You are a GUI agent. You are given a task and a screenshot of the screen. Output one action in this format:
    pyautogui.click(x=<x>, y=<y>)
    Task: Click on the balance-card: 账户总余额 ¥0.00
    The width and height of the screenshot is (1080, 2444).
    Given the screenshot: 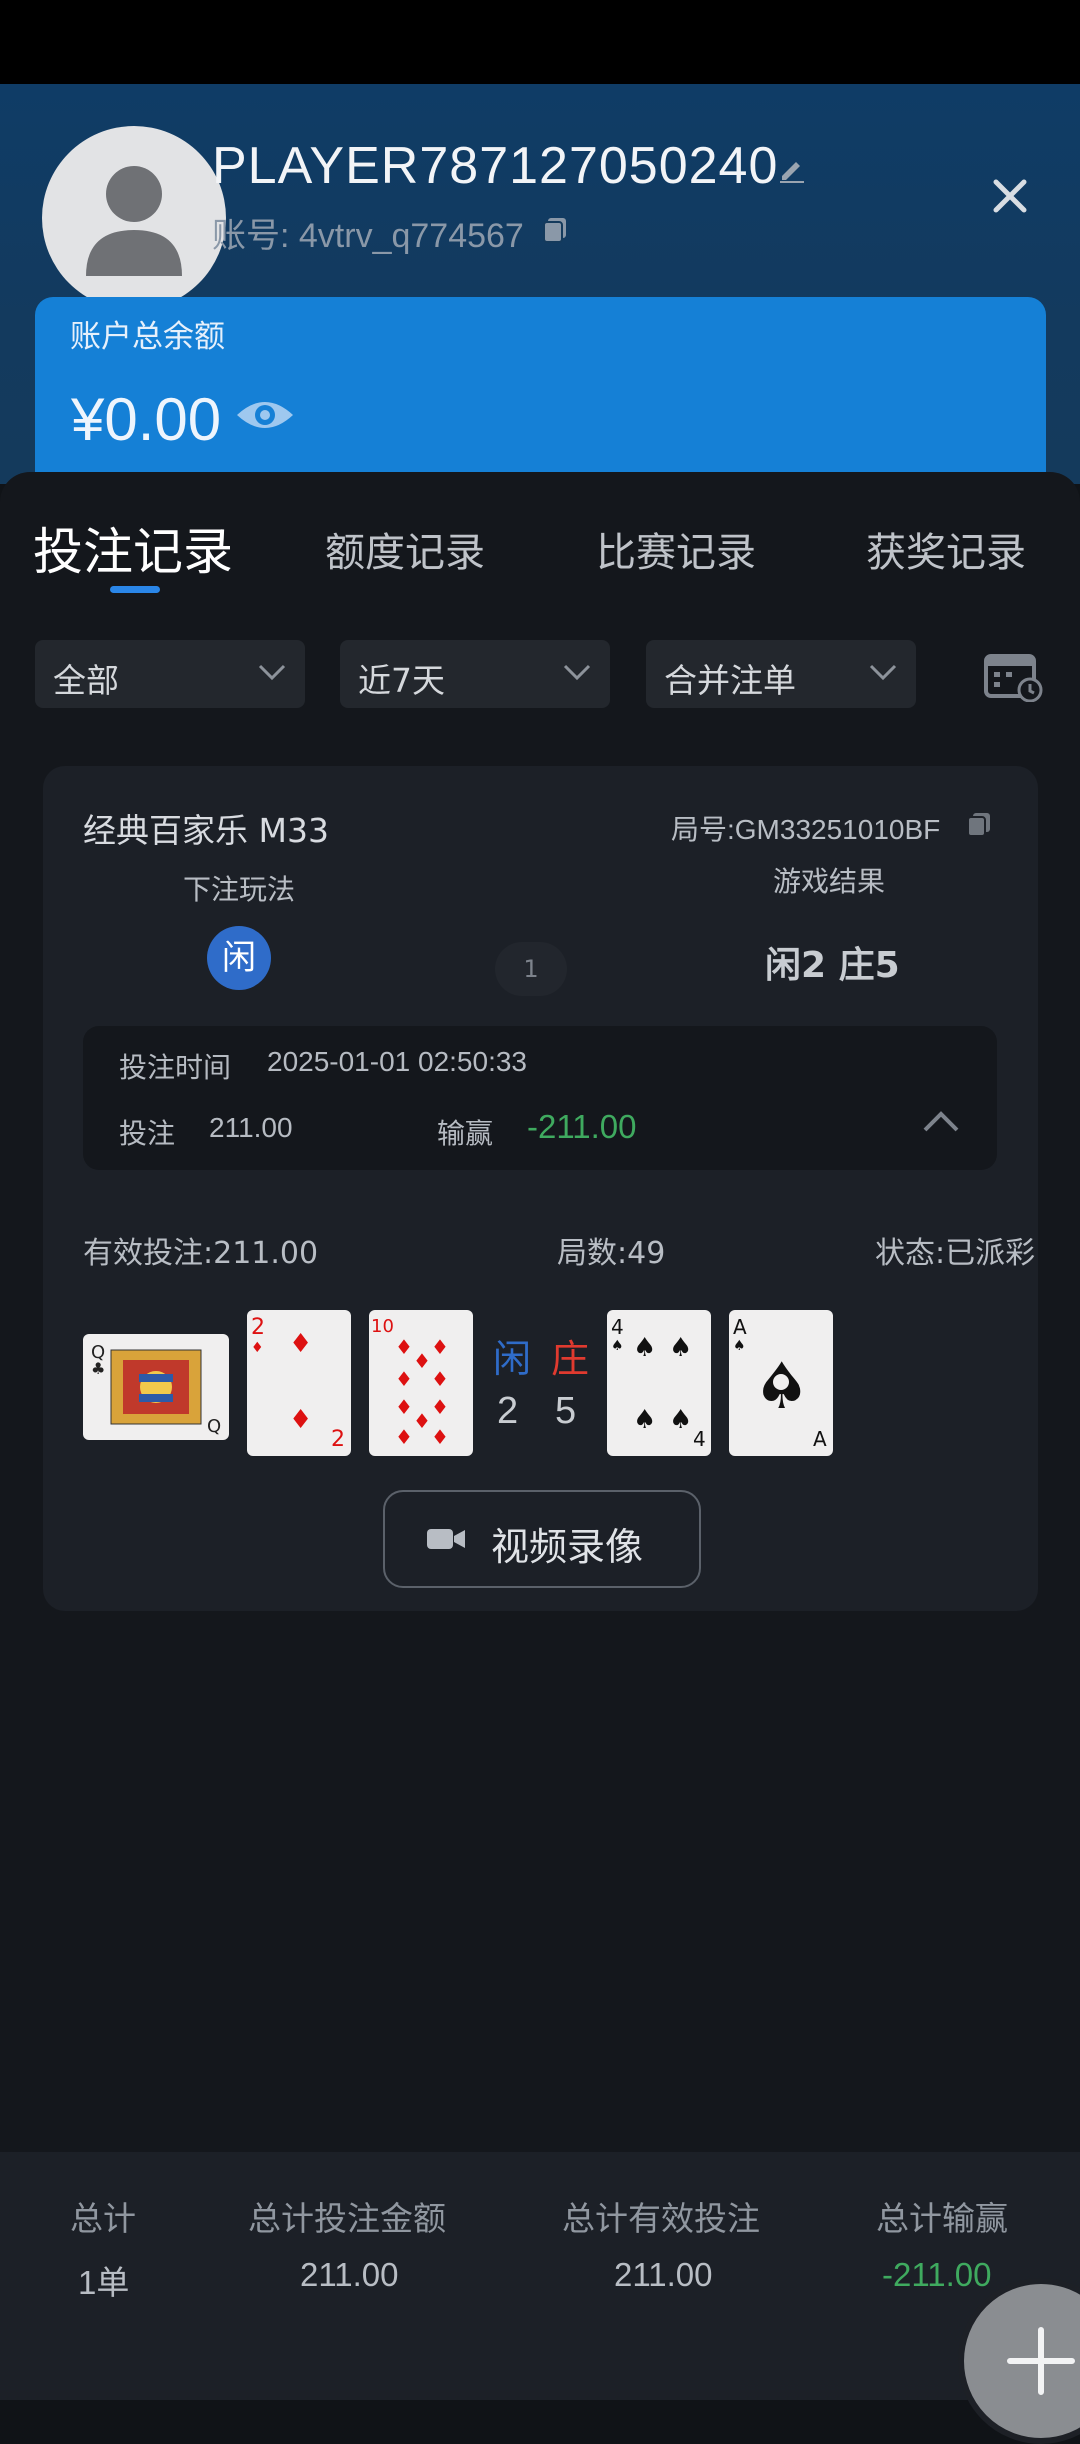 What is the action you would take?
    pyautogui.click(x=540, y=397)
    